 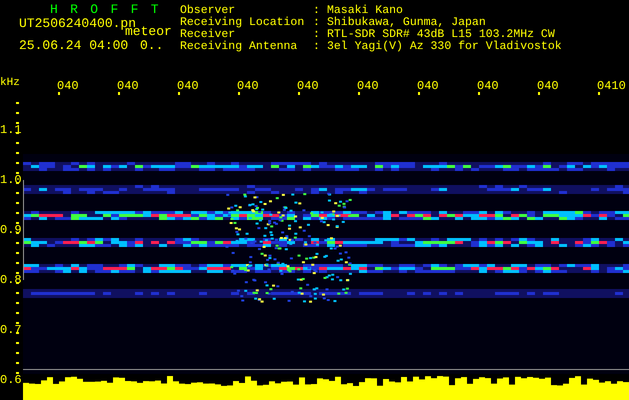 What do you see at coordinates (11, 380) in the screenshot?
I see `axis-label: 0.6` at bounding box center [11, 380].